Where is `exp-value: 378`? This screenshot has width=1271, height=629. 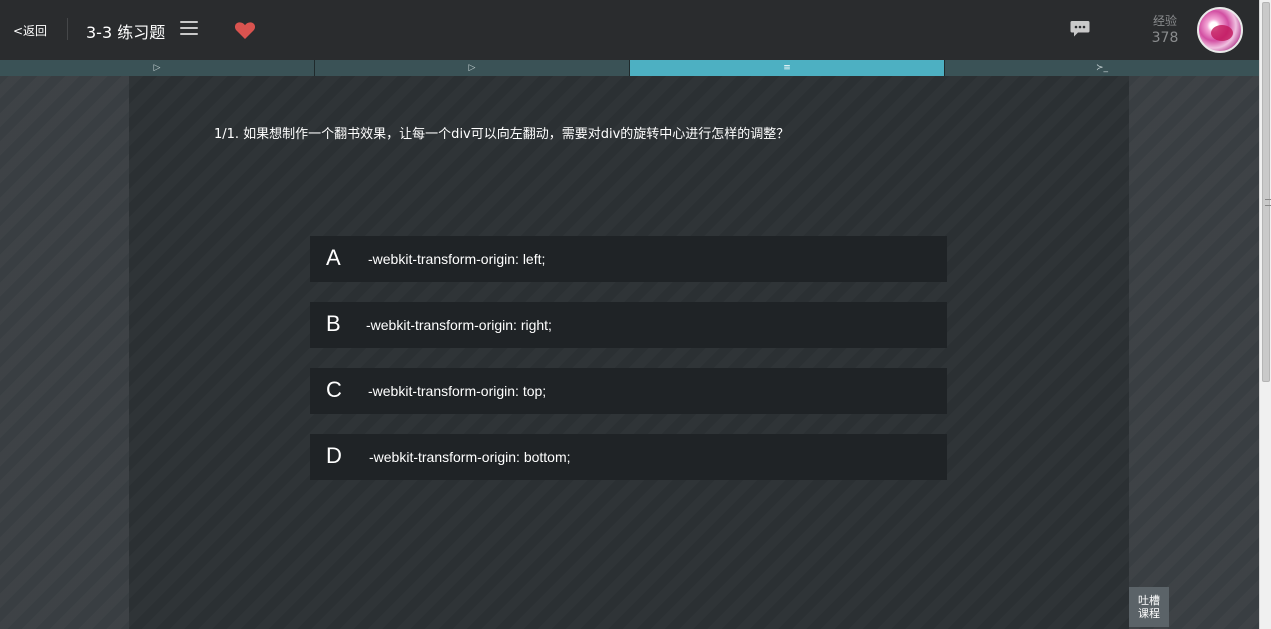
exp-value: 378 is located at coordinates (1165, 38).